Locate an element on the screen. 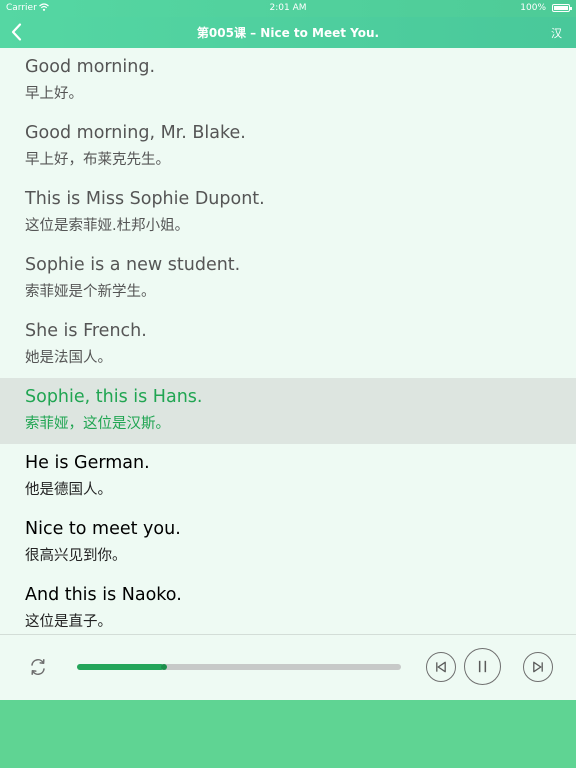 This screenshot has width=576, height=768. sentence-english: This is Miss Sophie Dupont. is located at coordinates (145, 199).